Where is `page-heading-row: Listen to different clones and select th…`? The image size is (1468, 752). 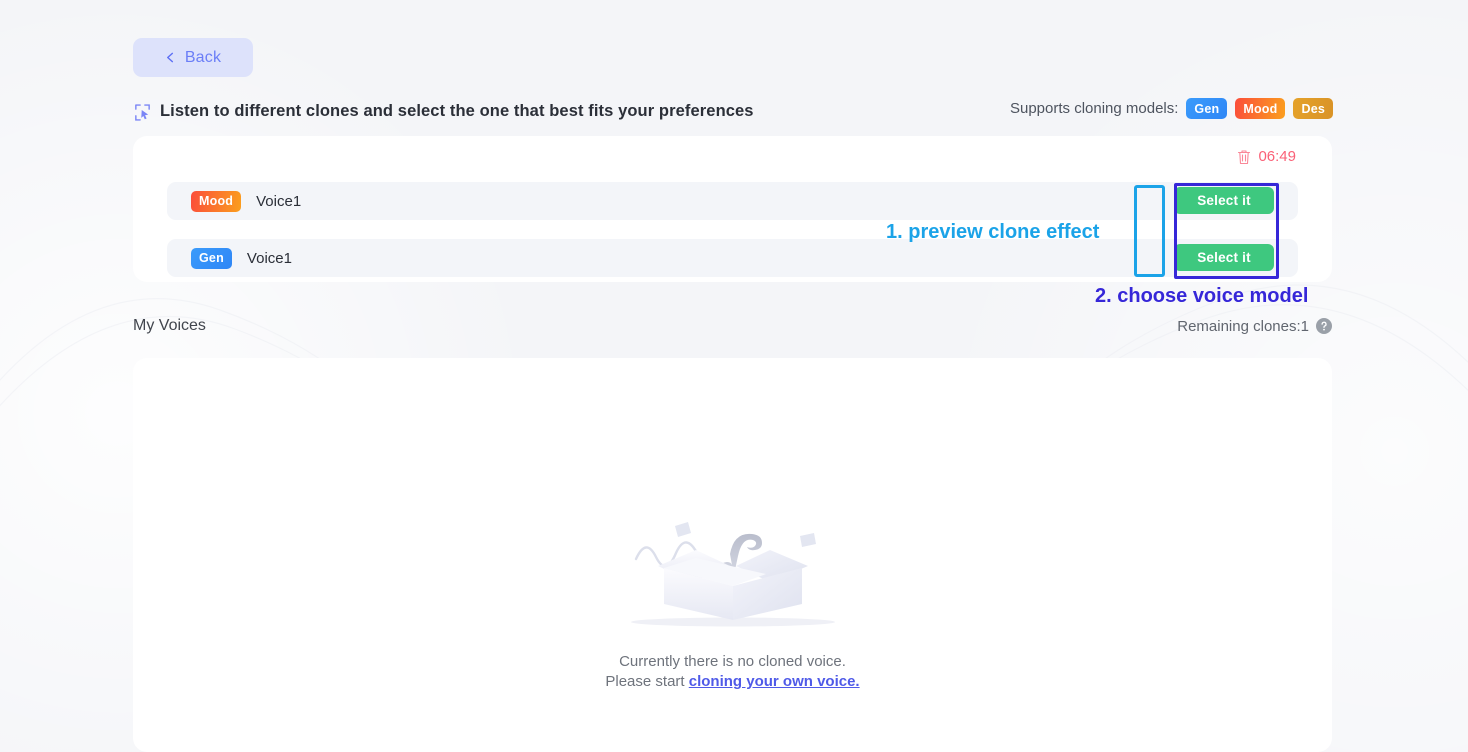 page-heading-row: Listen to different clones and select th… is located at coordinates (733, 111).